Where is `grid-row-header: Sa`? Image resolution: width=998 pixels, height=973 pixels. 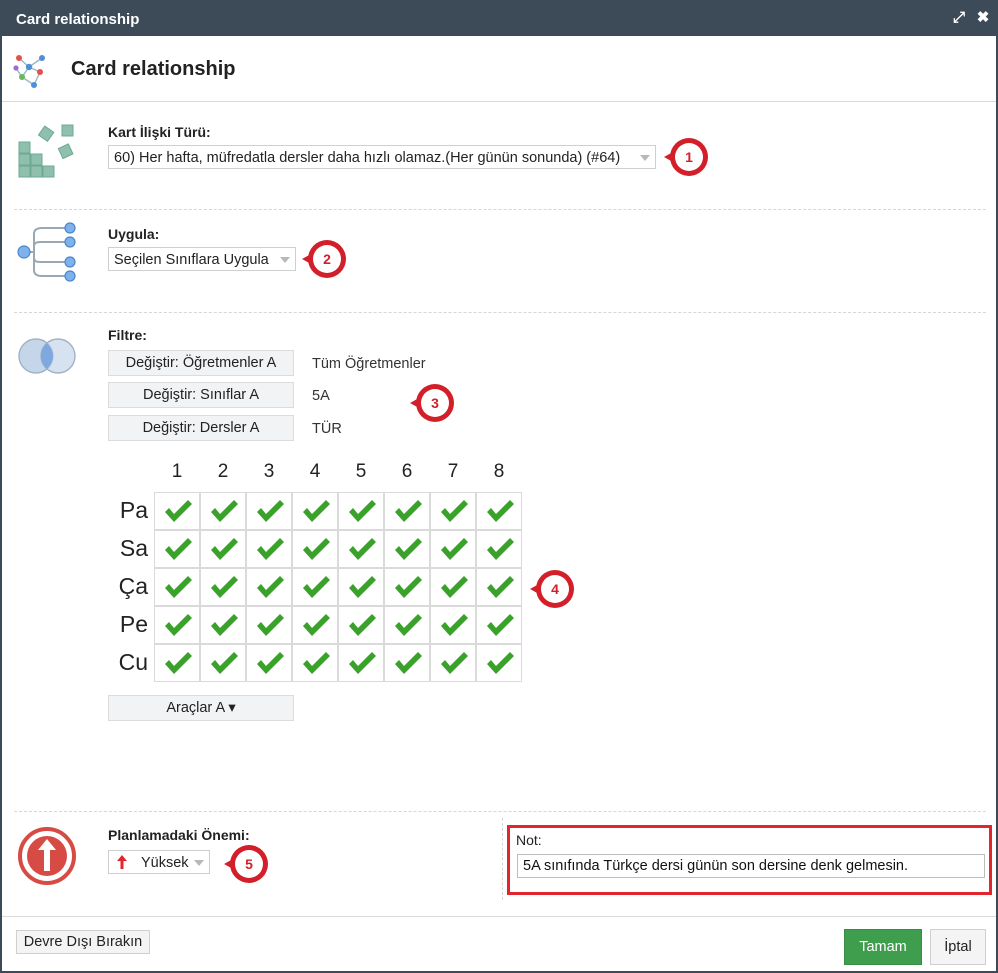 grid-row-header: Sa is located at coordinates (125, 548).